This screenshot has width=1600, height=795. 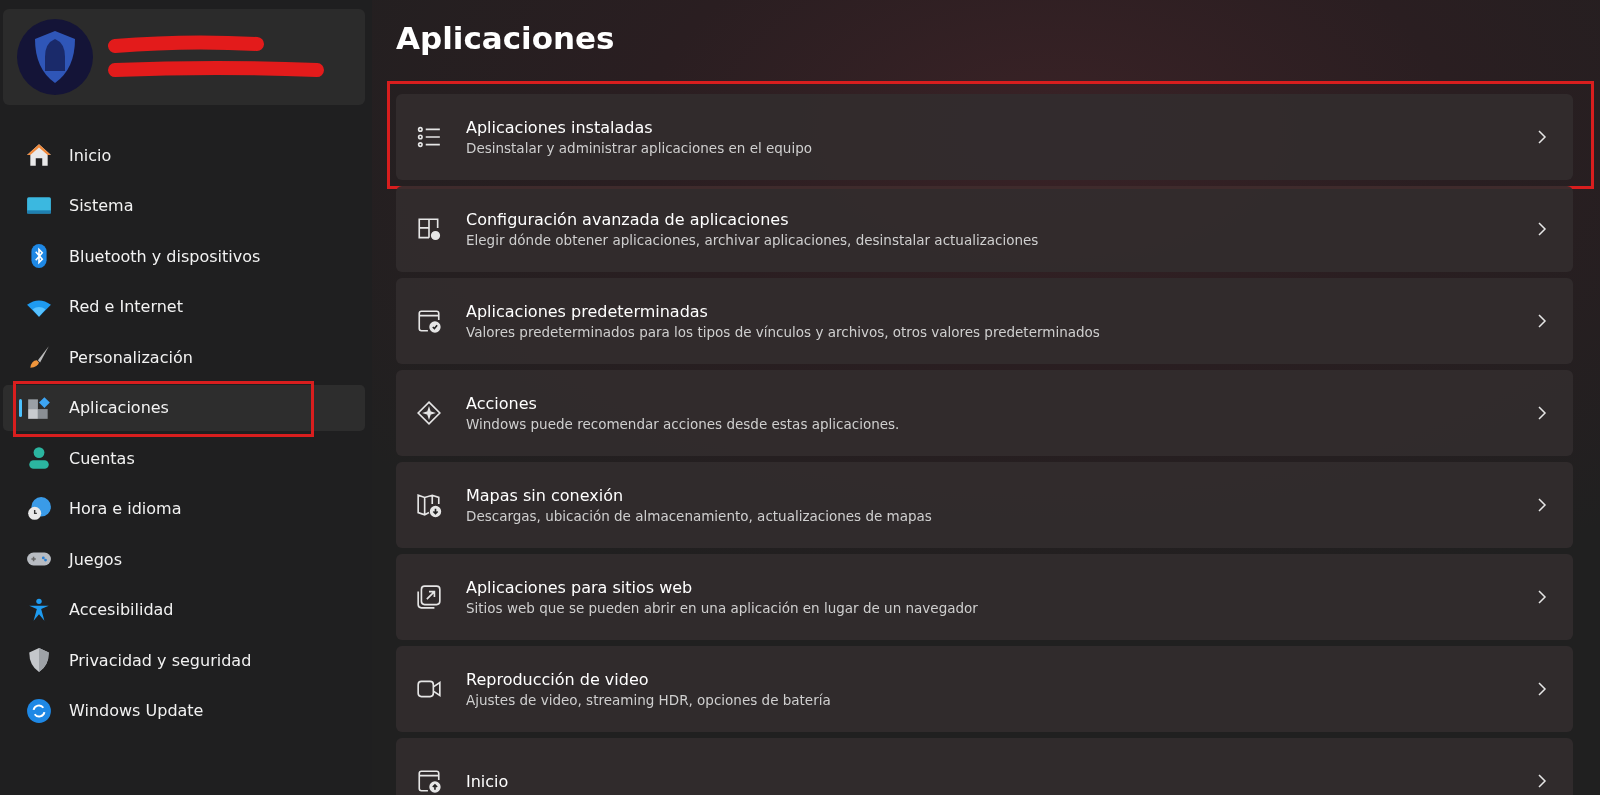 What do you see at coordinates (184, 660) in the screenshot?
I see `nav-item: Privacidad y seguridad` at bounding box center [184, 660].